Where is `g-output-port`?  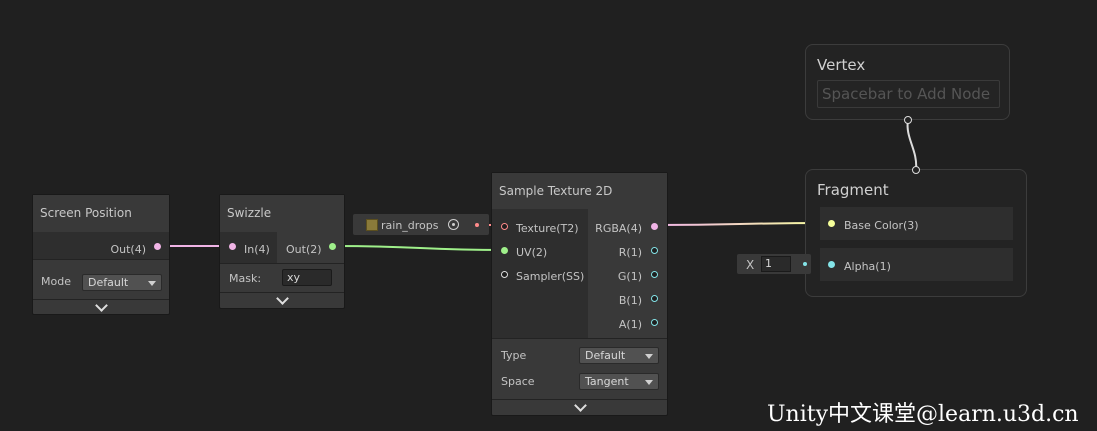
g-output-port is located at coordinates (654, 274).